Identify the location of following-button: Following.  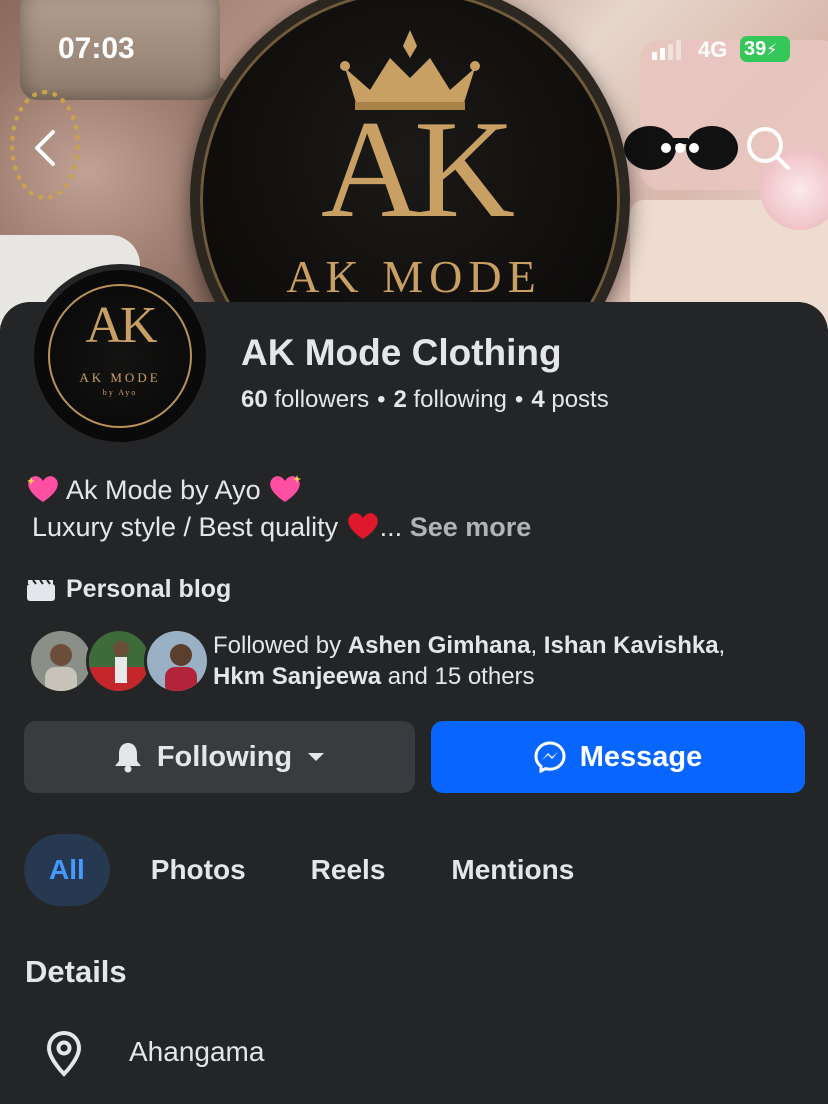
(219, 757).